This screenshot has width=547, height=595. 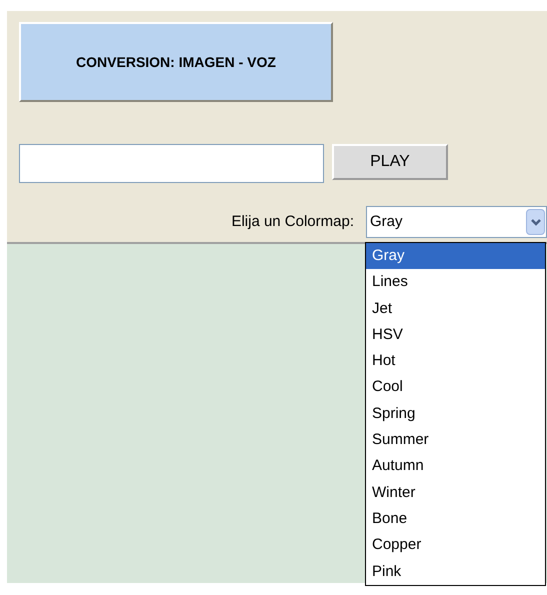 What do you see at coordinates (456, 222) in the screenshot?
I see `colormap-select: Gray` at bounding box center [456, 222].